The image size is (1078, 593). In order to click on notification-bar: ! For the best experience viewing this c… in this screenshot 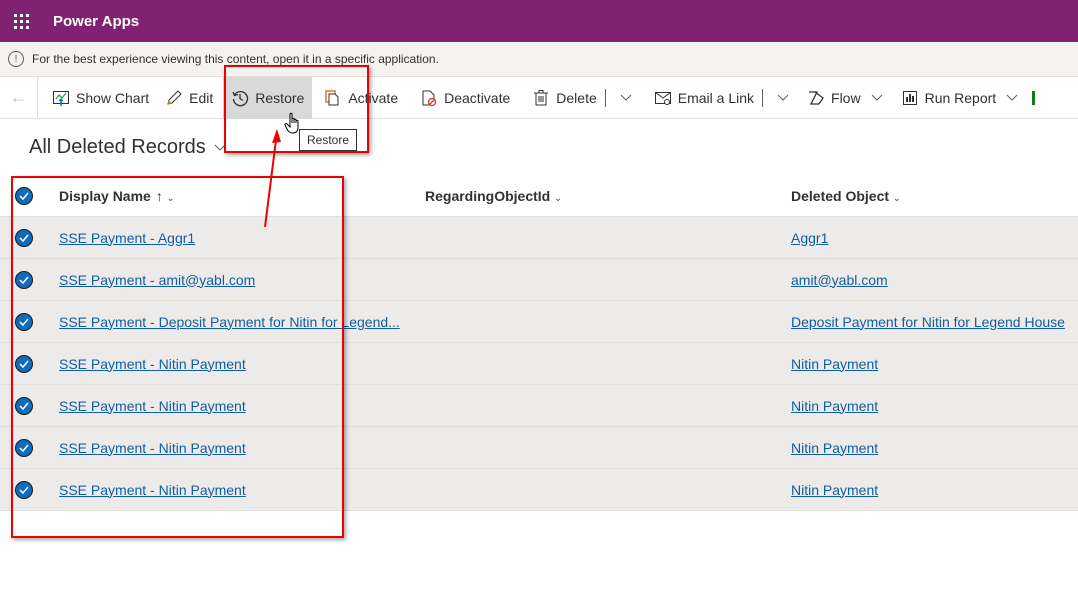, I will do `click(539, 59)`.